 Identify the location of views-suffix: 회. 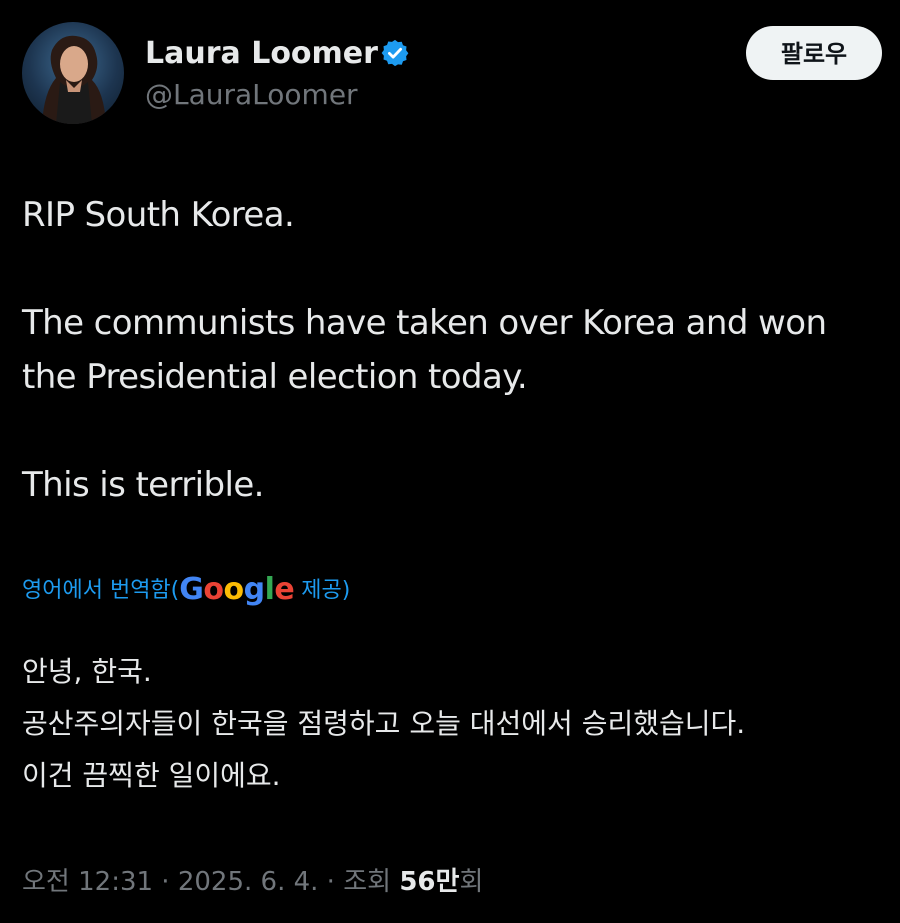
(471, 882).